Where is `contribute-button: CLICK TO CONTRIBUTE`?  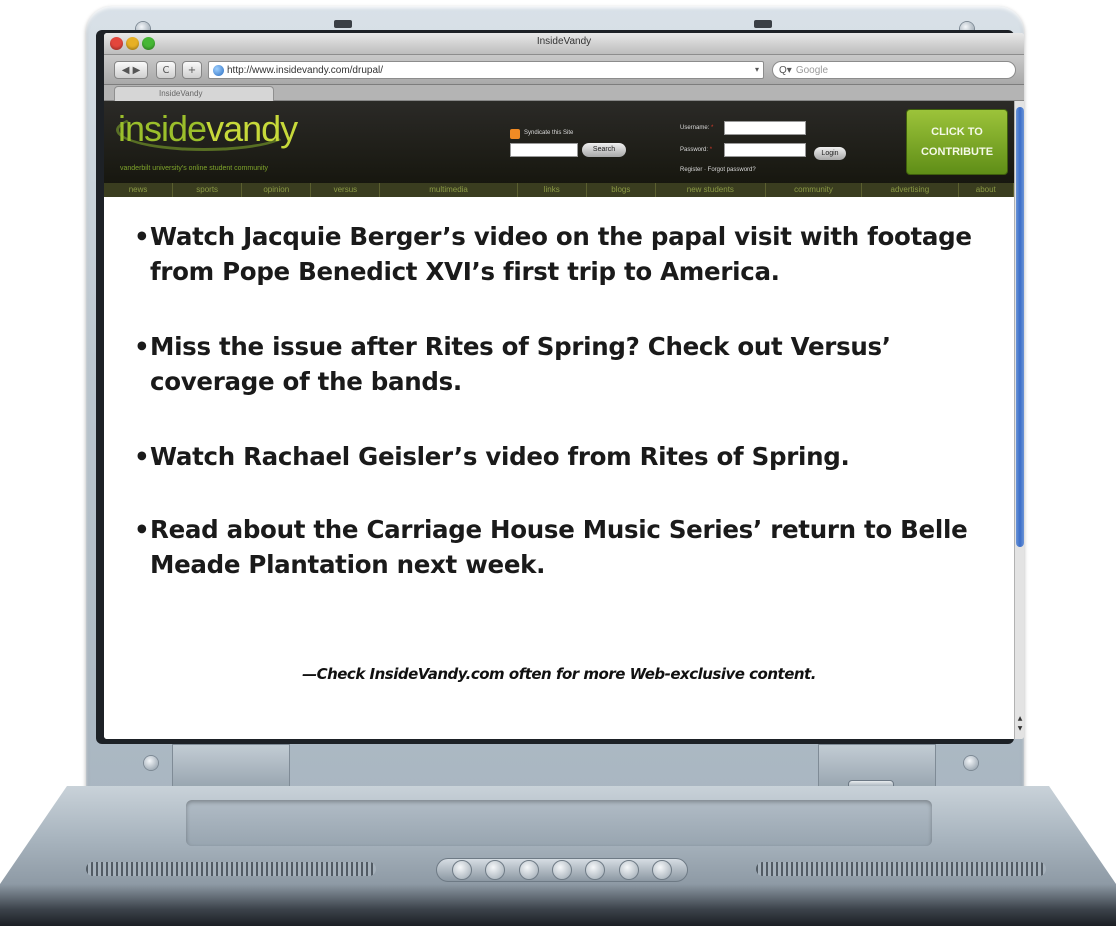
contribute-button: CLICK TO CONTRIBUTE is located at coordinates (957, 142).